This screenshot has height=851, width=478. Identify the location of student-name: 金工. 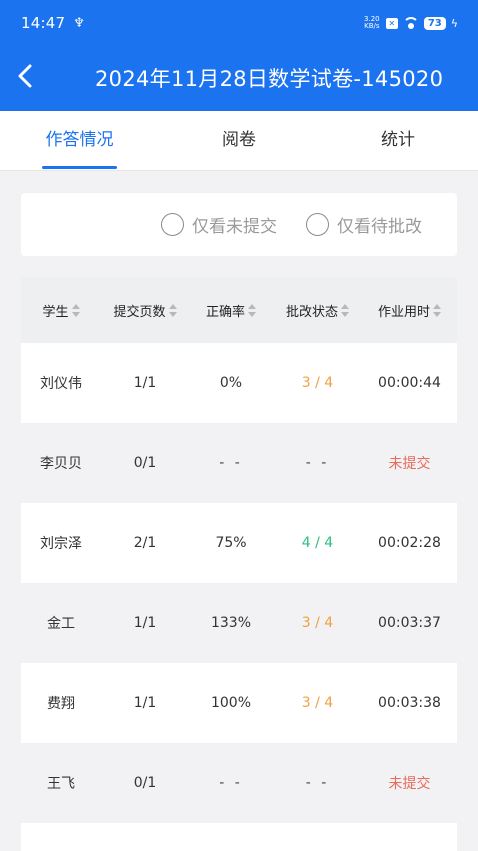
(61, 624).